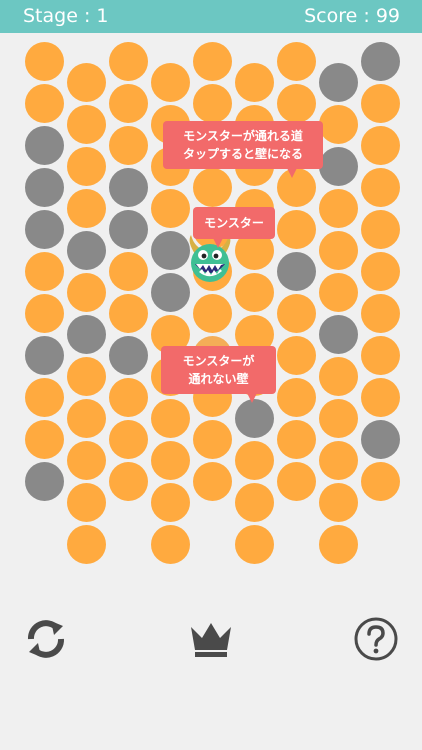 The image size is (422, 750). What do you see at coordinates (211, 640) in the screenshot?
I see `crown-icon` at bounding box center [211, 640].